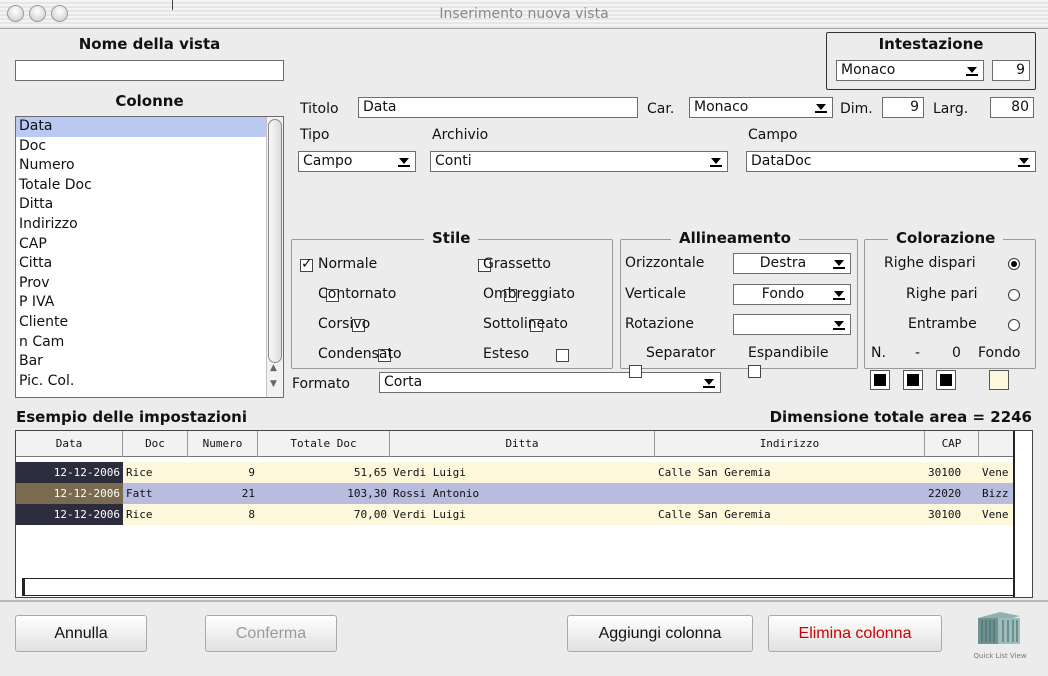  Describe the element at coordinates (275, 241) in the screenshot. I see `scroll-thumb` at that location.